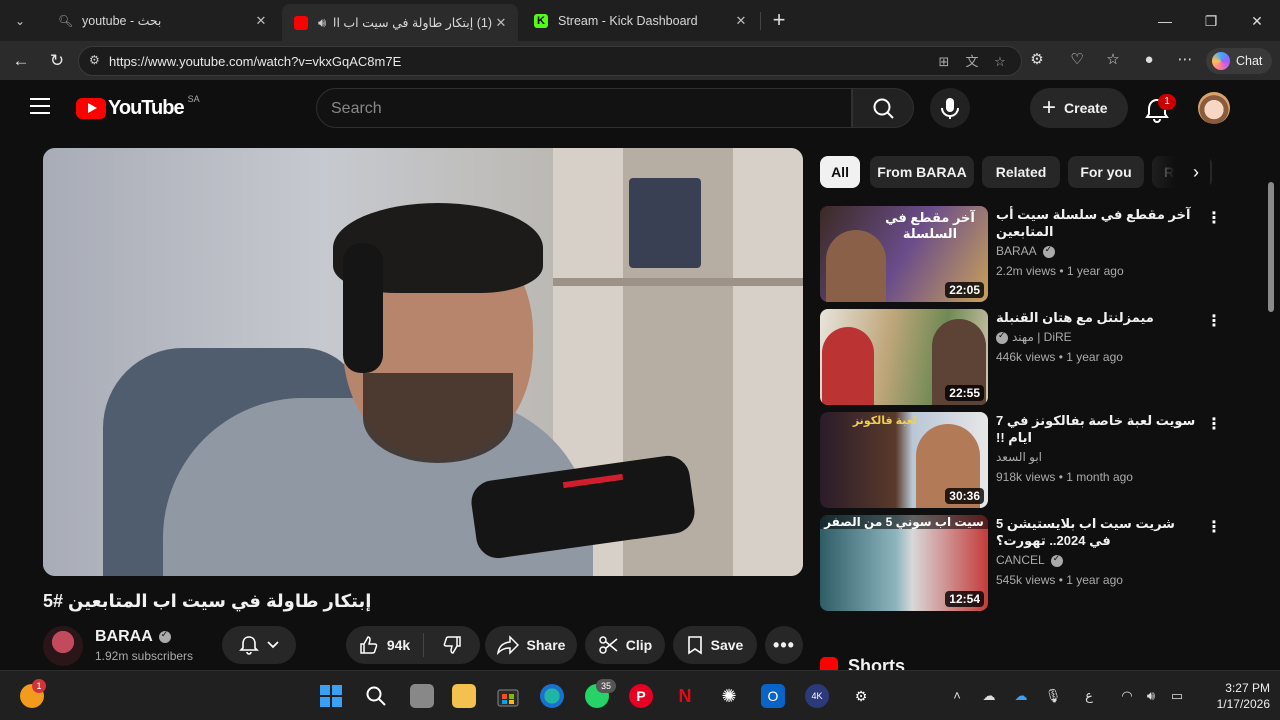 Image resolution: width=1280 pixels, height=720 pixels. What do you see at coordinates (904, 460) in the screenshot?
I see `video-thumbnail: لعبة فالكونز 30:36` at bounding box center [904, 460].